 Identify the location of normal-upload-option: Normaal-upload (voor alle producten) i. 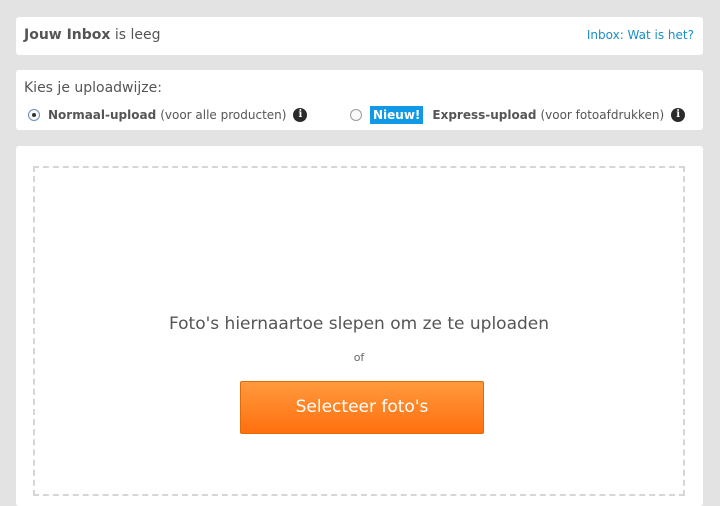
(168, 115).